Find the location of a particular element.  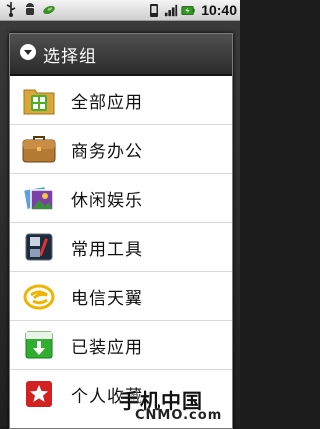

status-bar: 10:40 is located at coordinates (120, 10).